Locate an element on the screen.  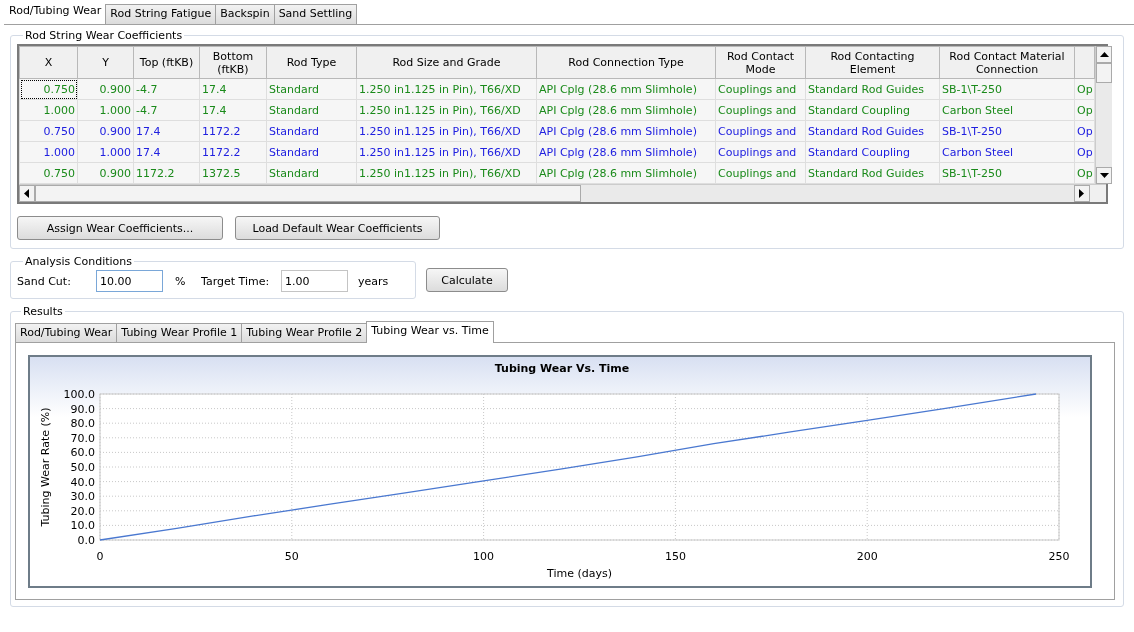
target-time-field: 1.00 is located at coordinates (314, 281).